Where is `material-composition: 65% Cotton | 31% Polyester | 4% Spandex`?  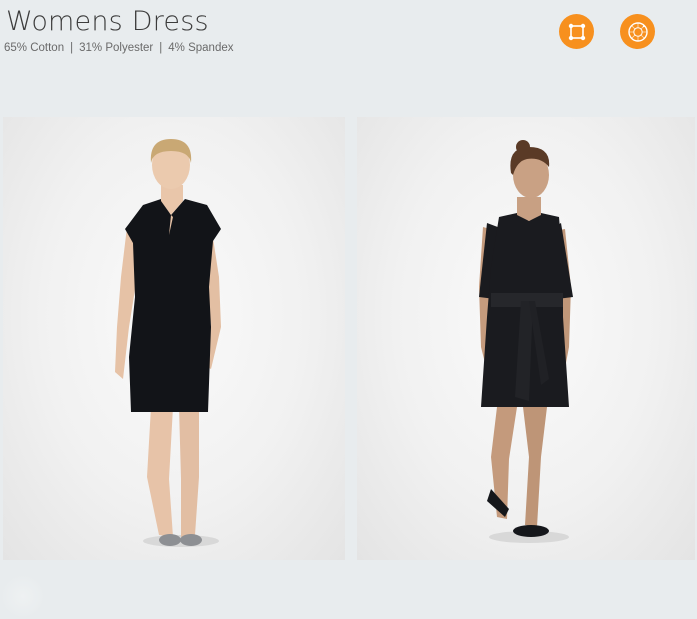 material-composition: 65% Cotton | 31% Polyester | 4% Spandex is located at coordinates (118, 48).